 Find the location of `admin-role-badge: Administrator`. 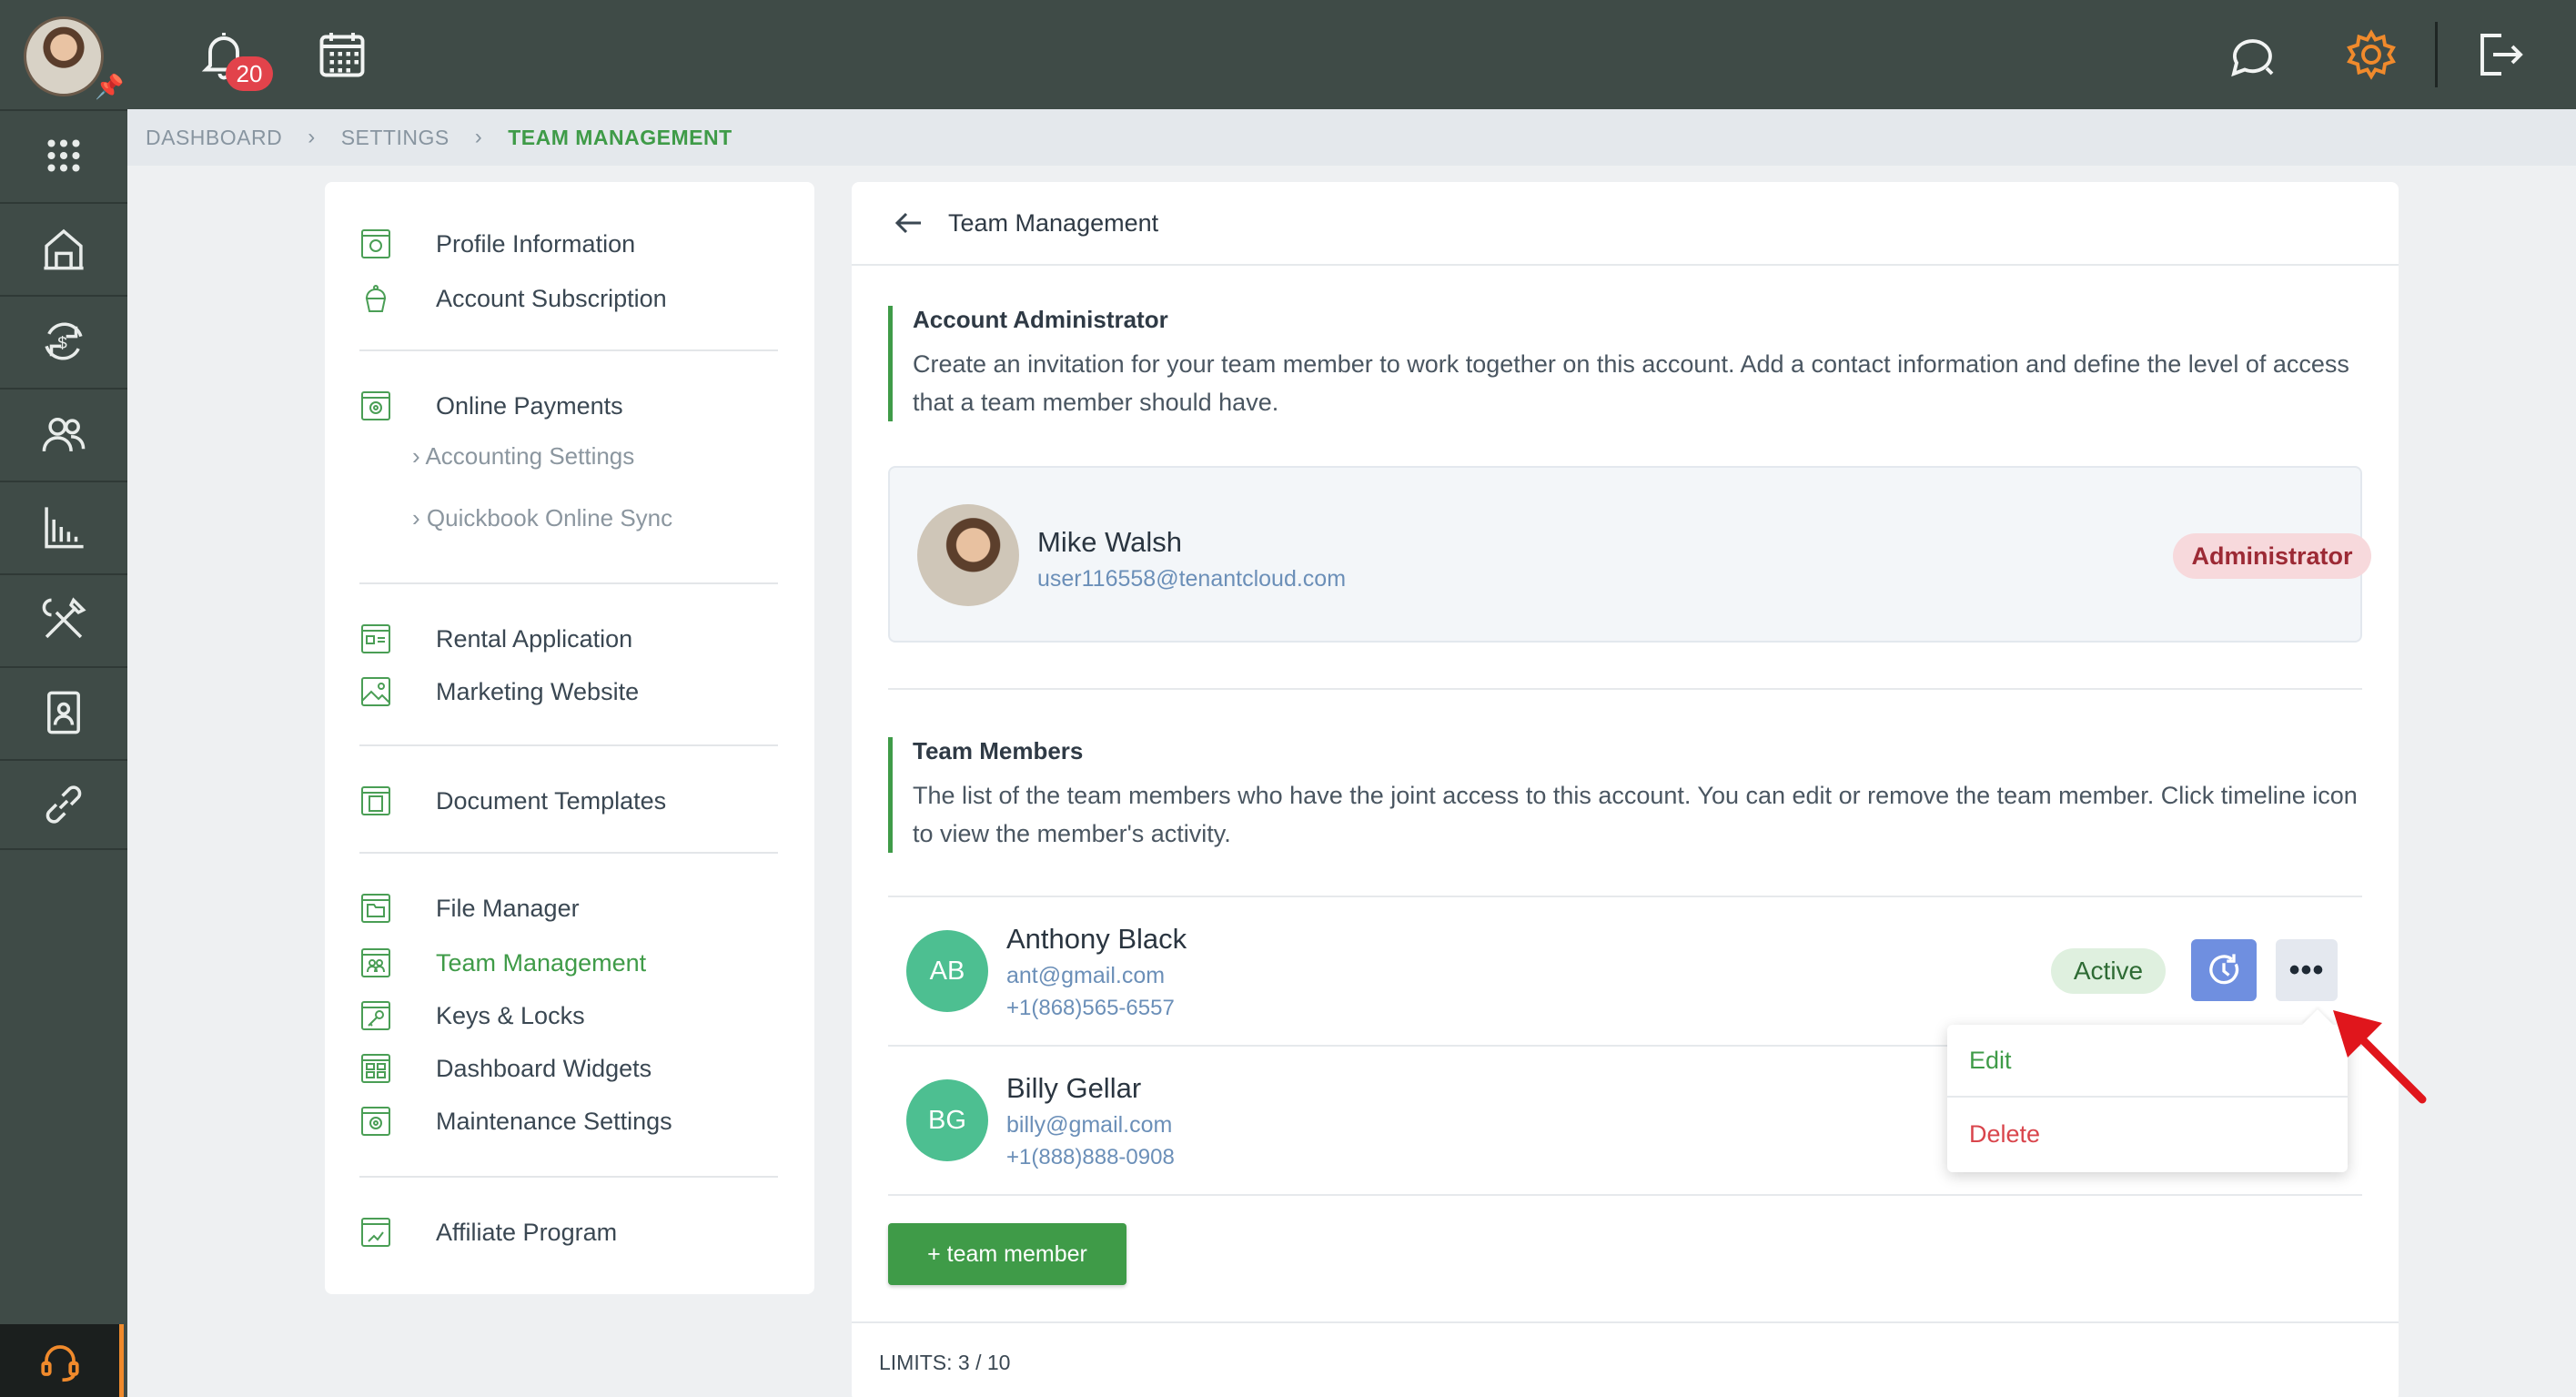

admin-role-badge: Administrator is located at coordinates (2272, 556).